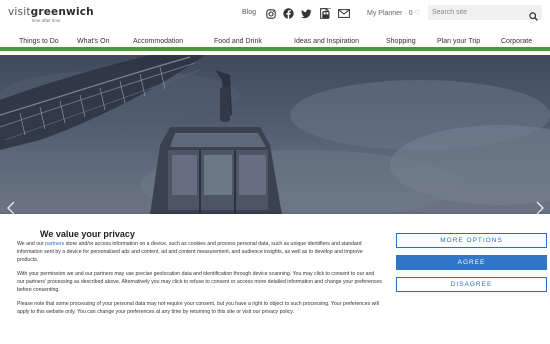 The image size is (550, 344). Describe the element at coordinates (458, 41) in the screenshot. I see `nav-item-plan-your-trip: Plan your Trip` at that location.